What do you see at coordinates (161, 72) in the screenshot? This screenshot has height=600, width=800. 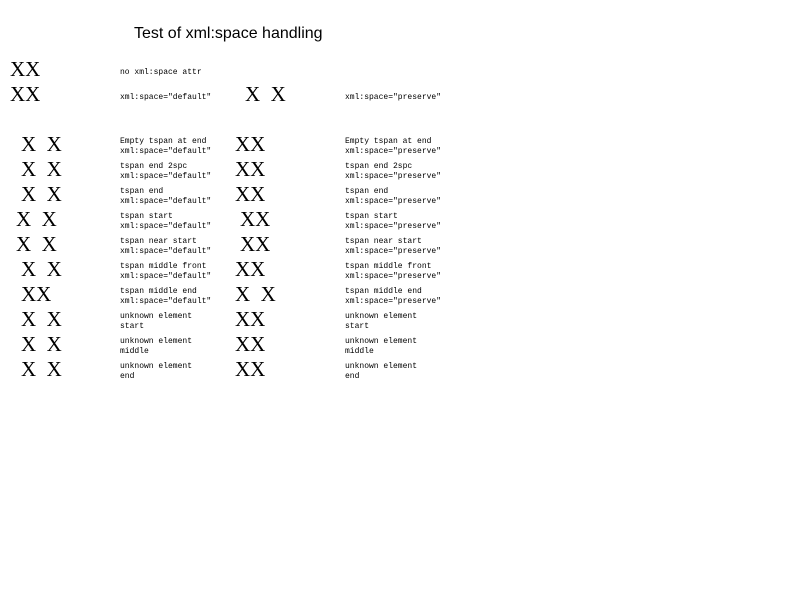 I see `left-label-0-line-0: no xml:space attr` at bounding box center [161, 72].